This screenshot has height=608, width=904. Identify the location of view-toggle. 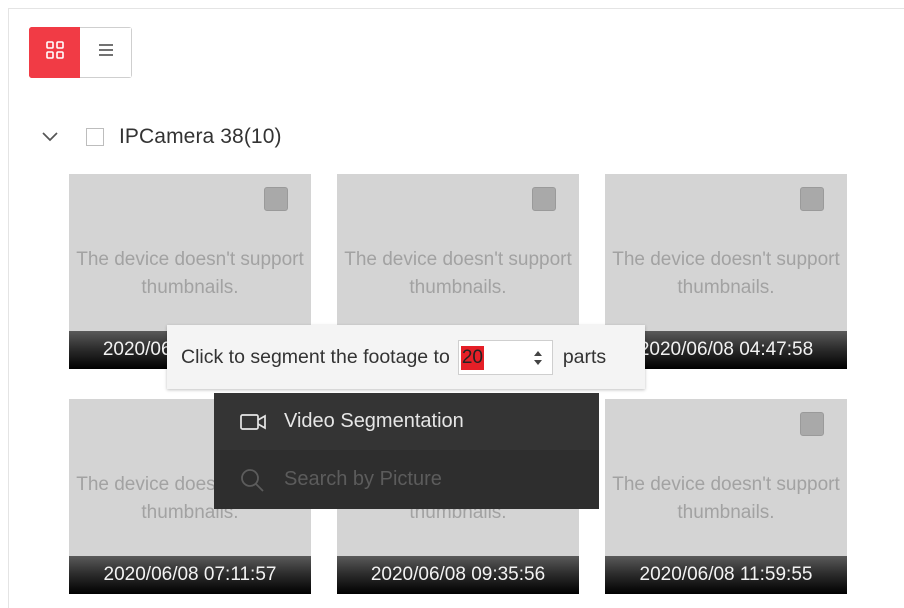
(80, 52).